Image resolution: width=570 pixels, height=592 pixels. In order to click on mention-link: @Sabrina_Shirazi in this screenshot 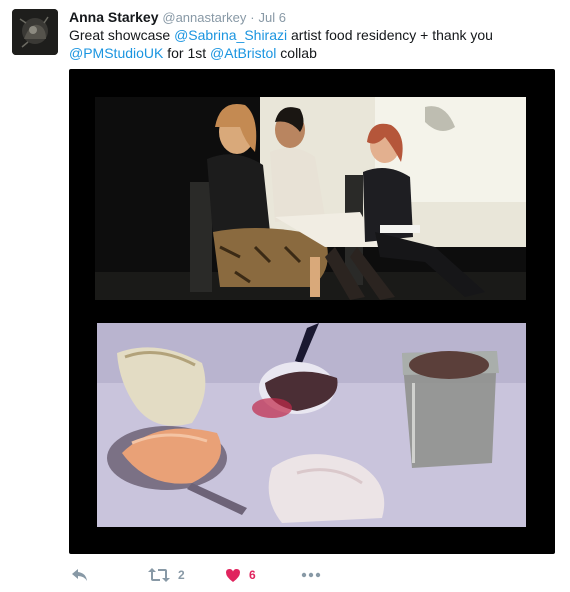, I will do `click(230, 35)`.